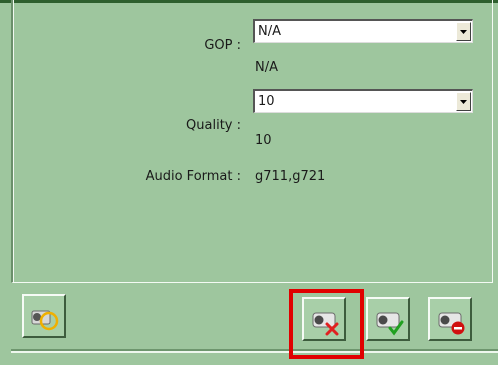 The width and height of the screenshot is (498, 365). Describe the element at coordinates (266, 101) in the screenshot. I see `quality-select-value: 10` at that location.